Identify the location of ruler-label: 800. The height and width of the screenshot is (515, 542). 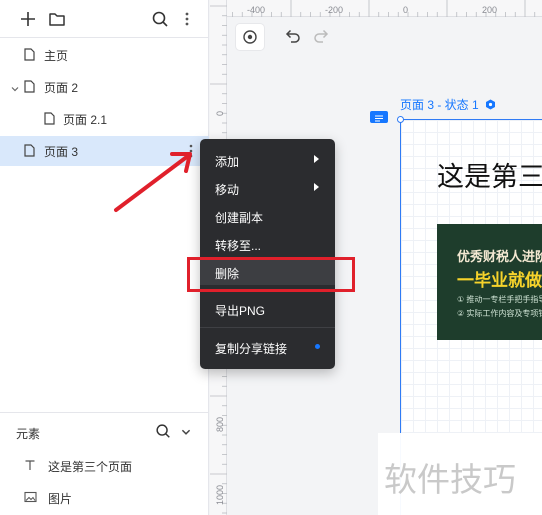
(220, 424).